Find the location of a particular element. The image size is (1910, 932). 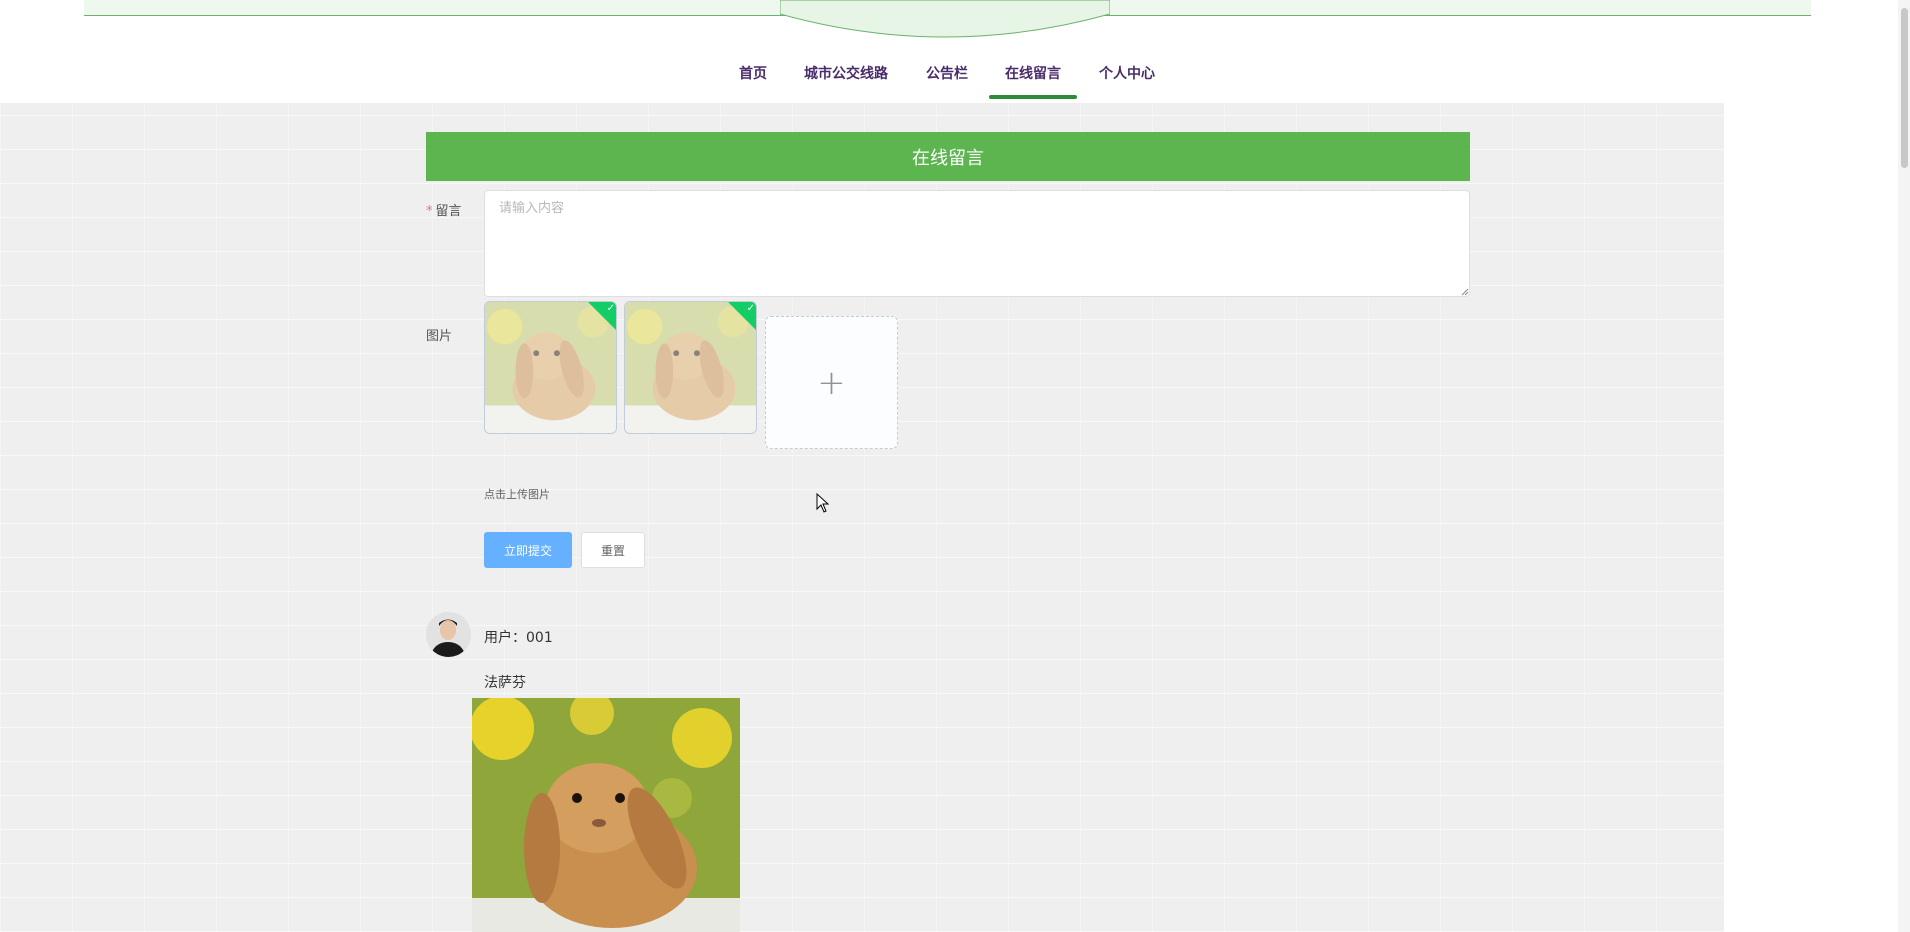

image-upload-button: + is located at coordinates (831, 382).